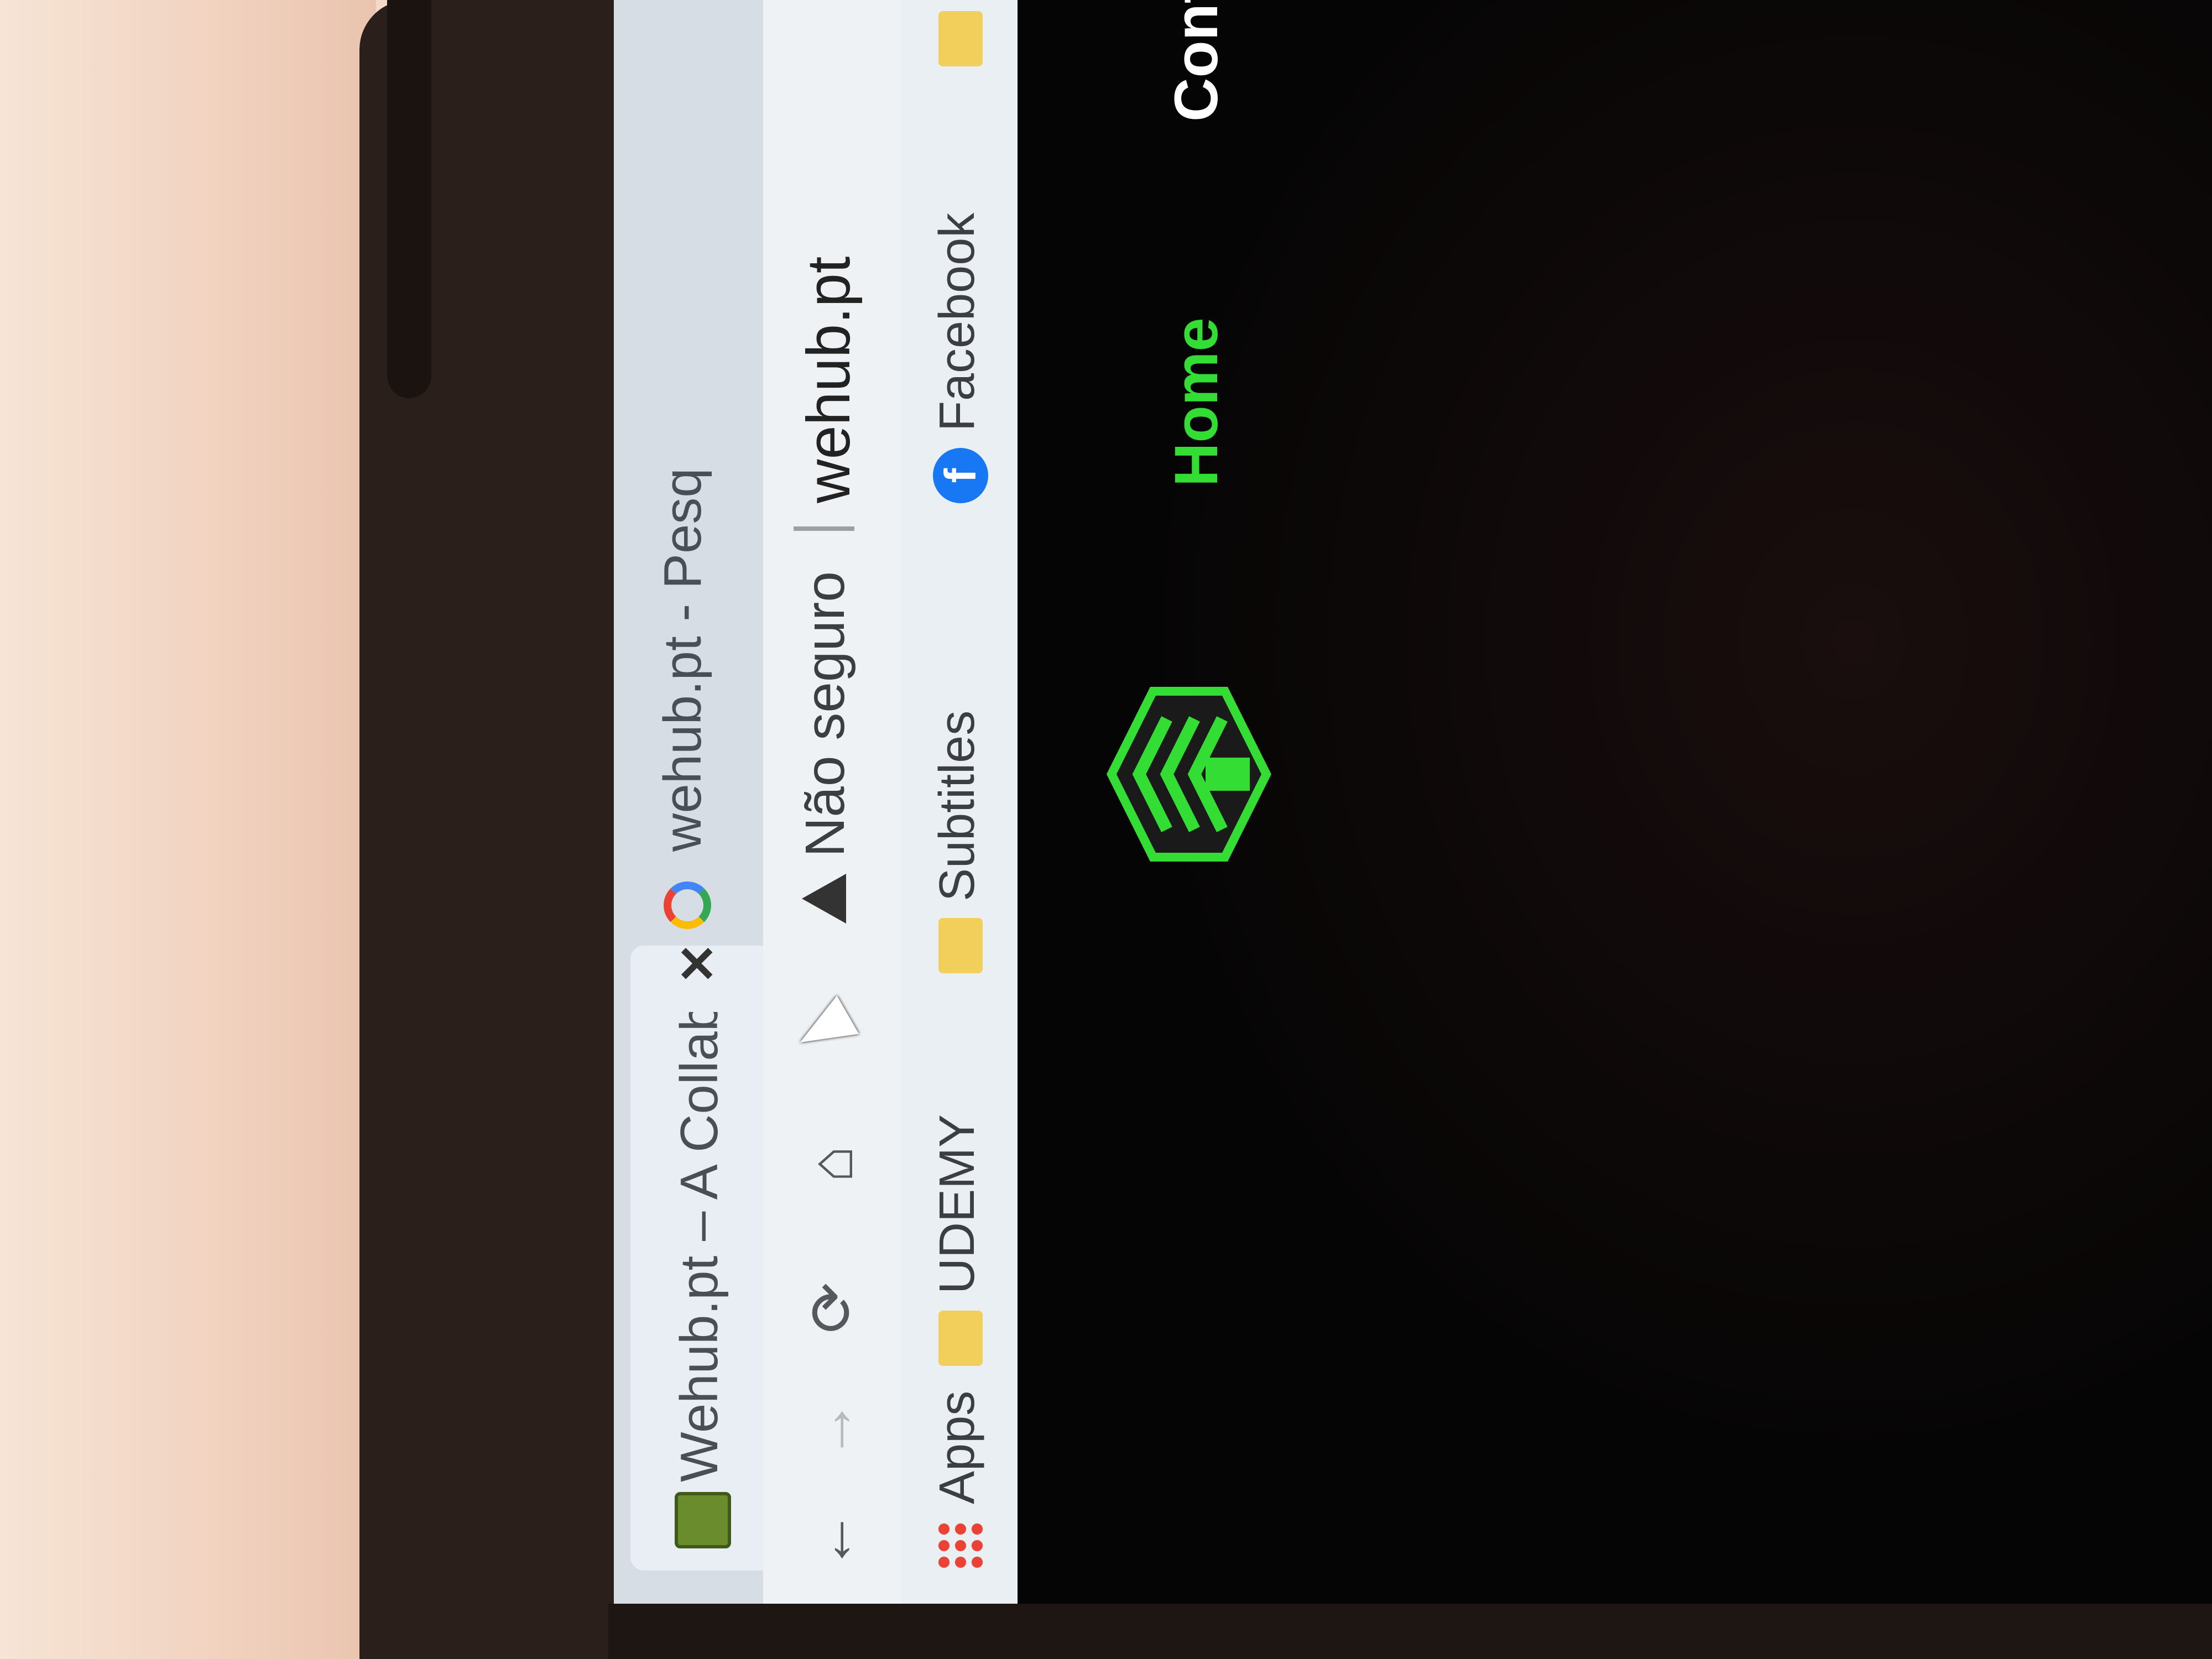 Image resolution: width=2212 pixels, height=1659 pixels. Describe the element at coordinates (688, 905) in the screenshot. I see `google-icon` at that location.